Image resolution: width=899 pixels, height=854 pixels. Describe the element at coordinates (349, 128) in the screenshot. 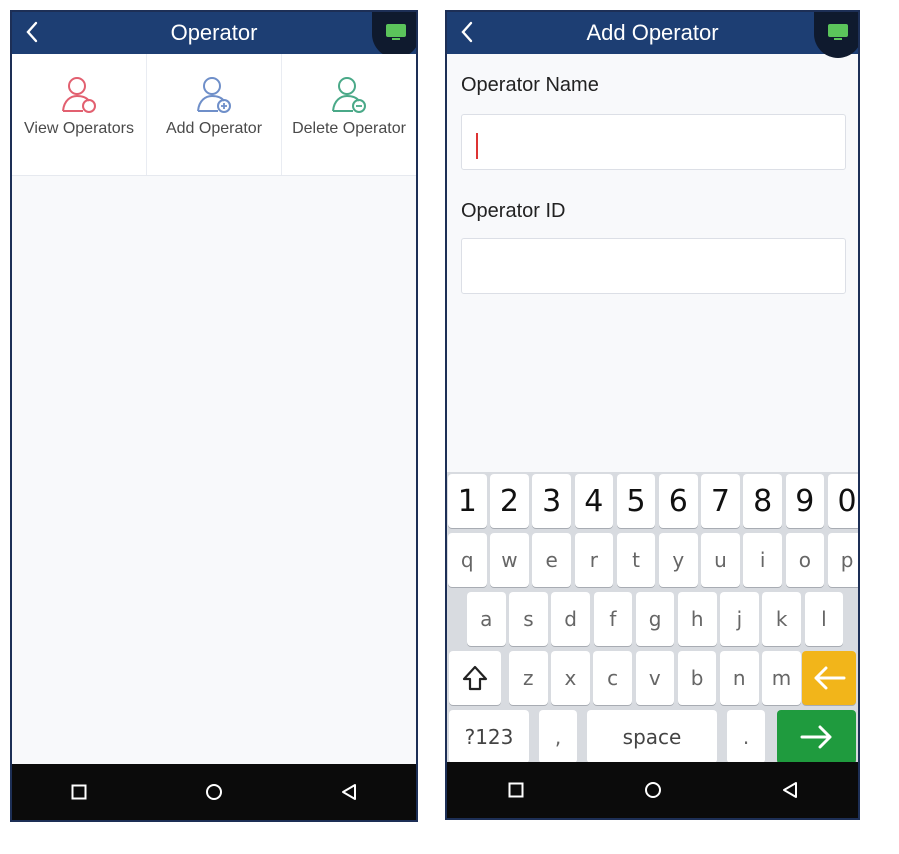

I see `menu-label: Delete Operator` at that location.